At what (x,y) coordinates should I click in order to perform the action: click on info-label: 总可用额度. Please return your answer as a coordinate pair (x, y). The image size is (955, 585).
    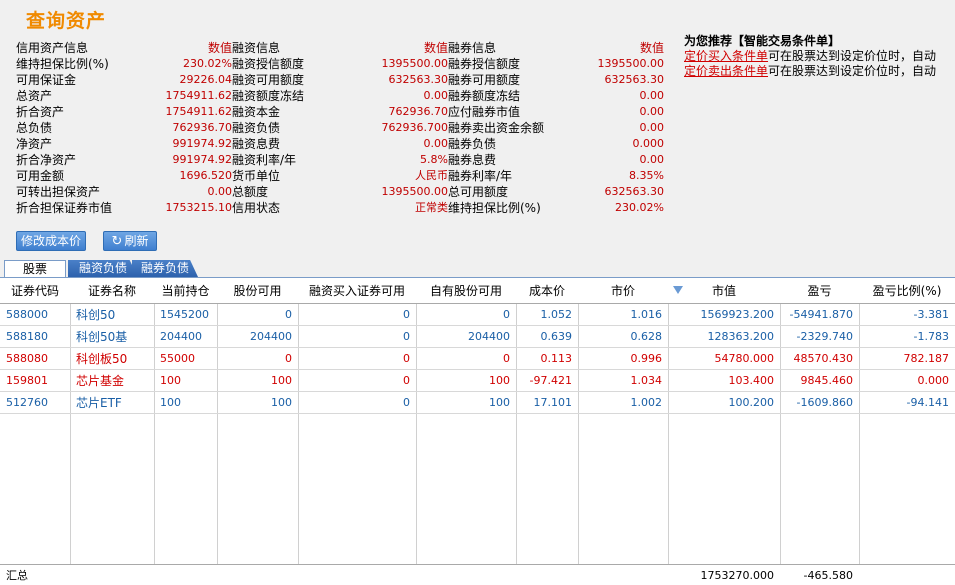
    Looking at the image, I should click on (478, 192).